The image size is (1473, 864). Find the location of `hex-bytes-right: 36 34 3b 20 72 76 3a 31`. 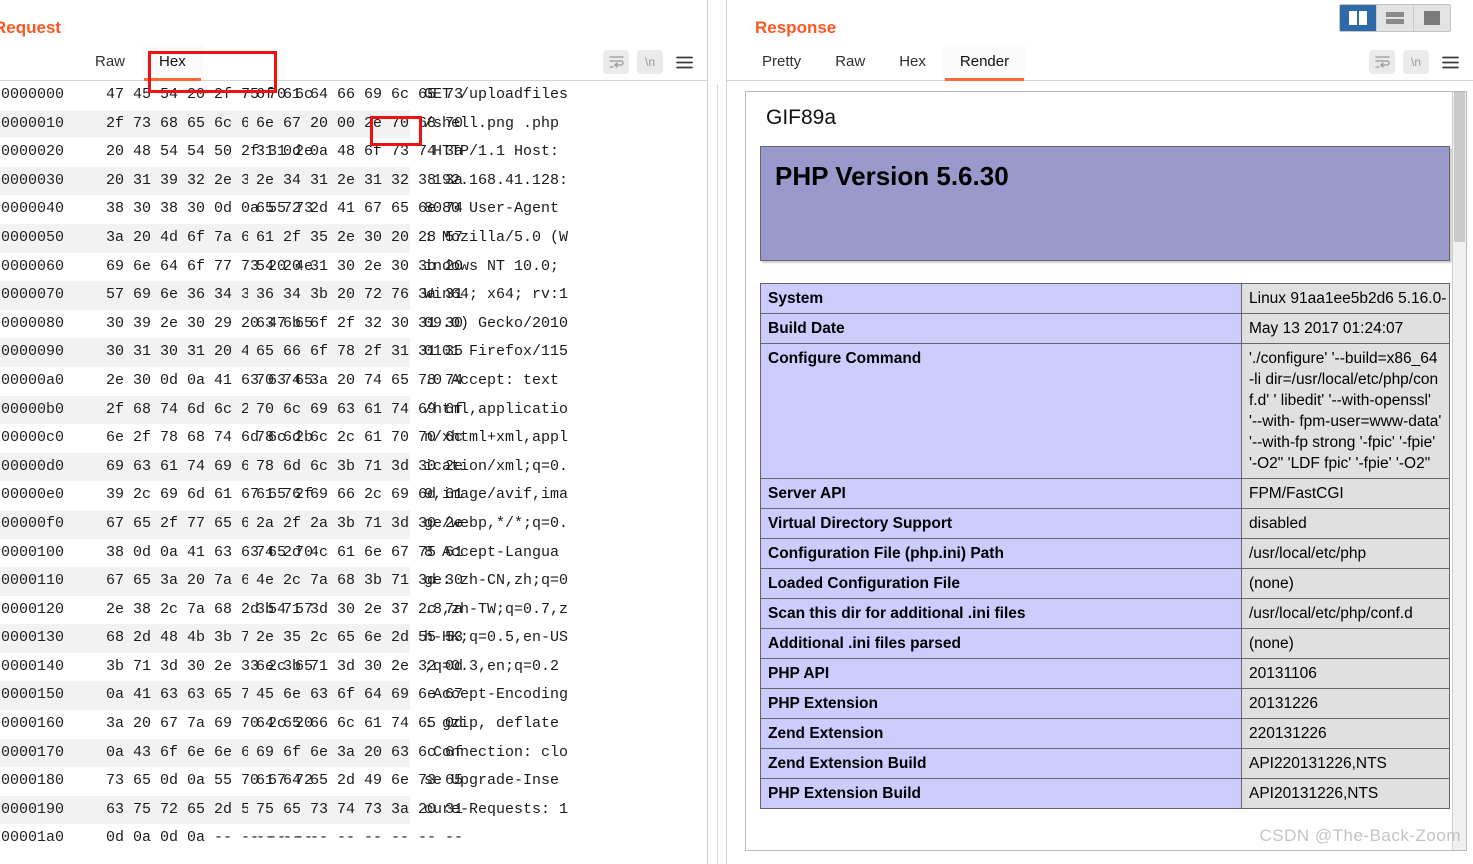

hex-bytes-right: 36 34 3b 20 72 76 3a 31 is located at coordinates (355, 295).